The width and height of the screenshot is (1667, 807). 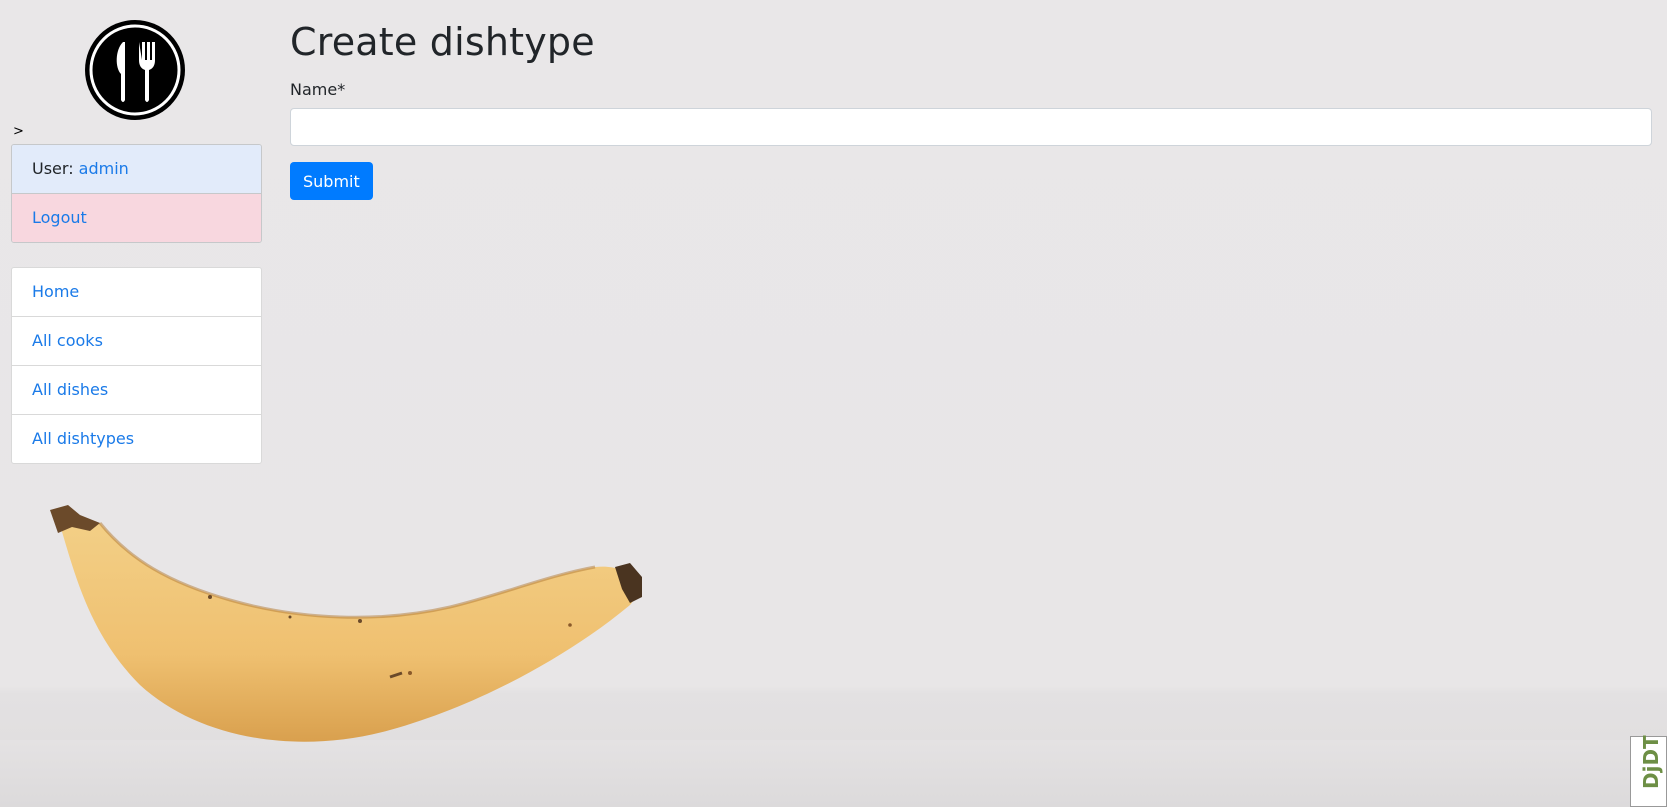 I want to click on sidebar-nav: Home All cooks All dishes All dishtypes, so click(x=136, y=365).